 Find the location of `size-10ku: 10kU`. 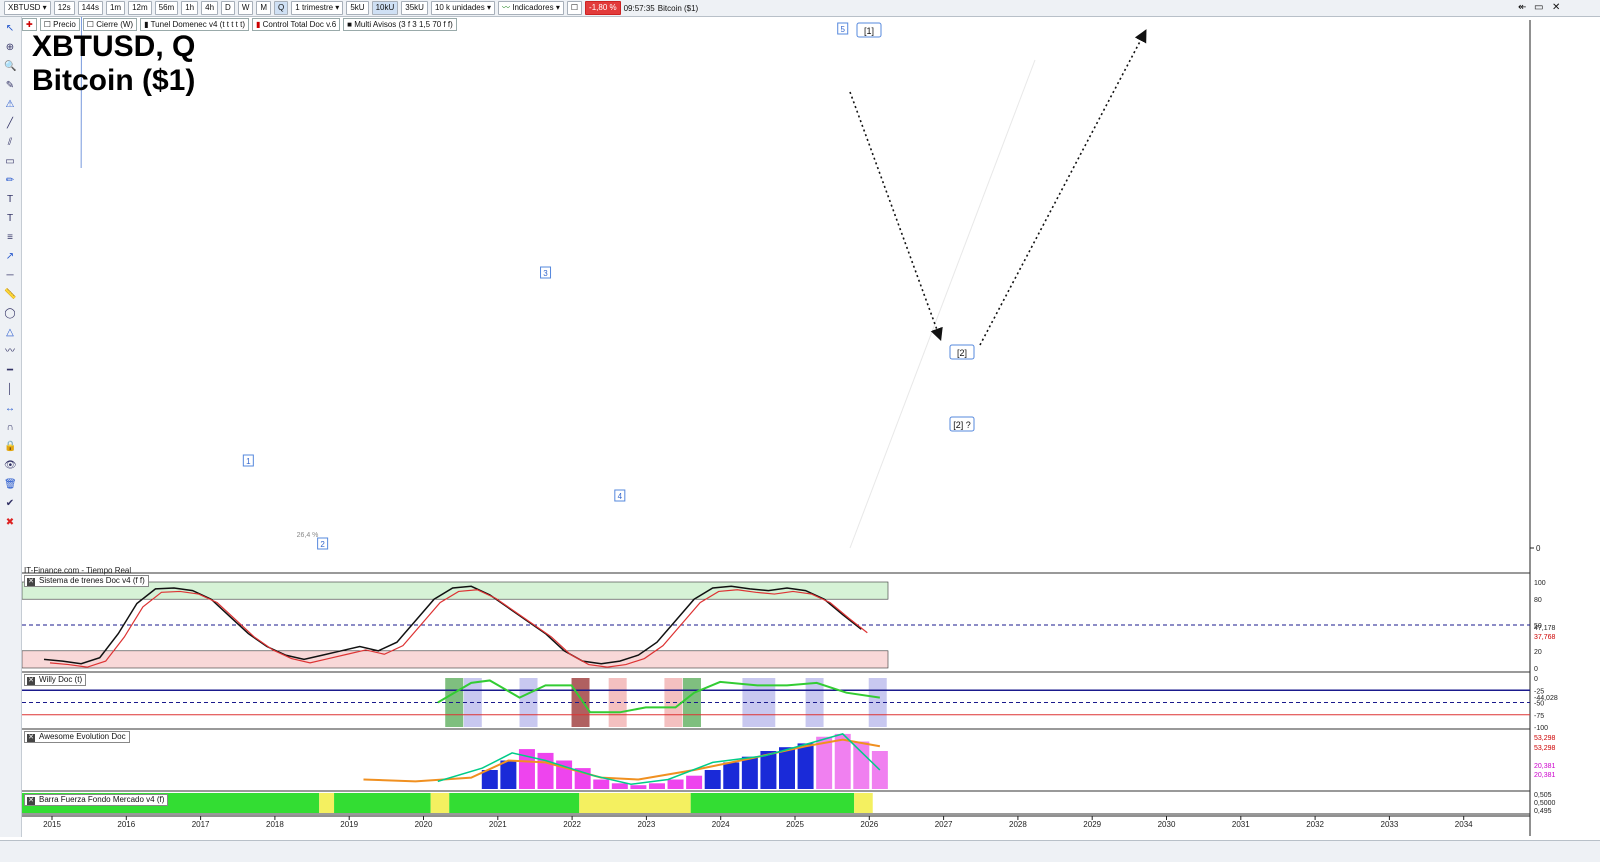

size-10ku: 10kU is located at coordinates (385, 8).